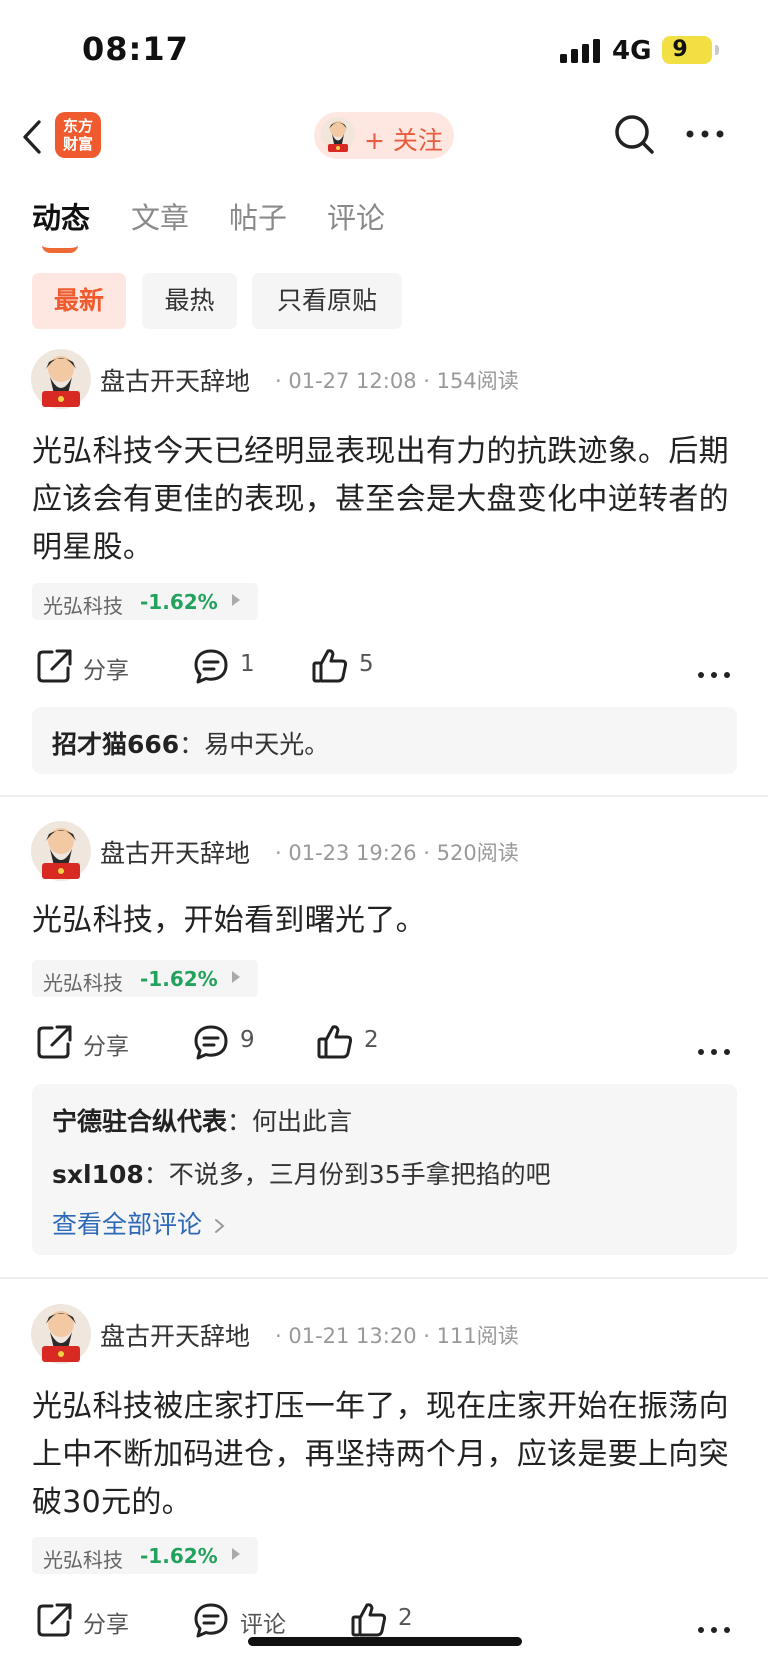 Image resolution: width=768 pixels, height=1663 pixels. I want to click on network-type: 4G, so click(632, 51).